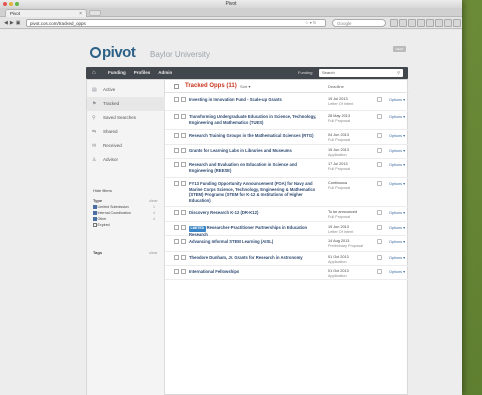 This screenshot has height=395, width=482. I want to click on bookmark-icon, so click(394, 23).